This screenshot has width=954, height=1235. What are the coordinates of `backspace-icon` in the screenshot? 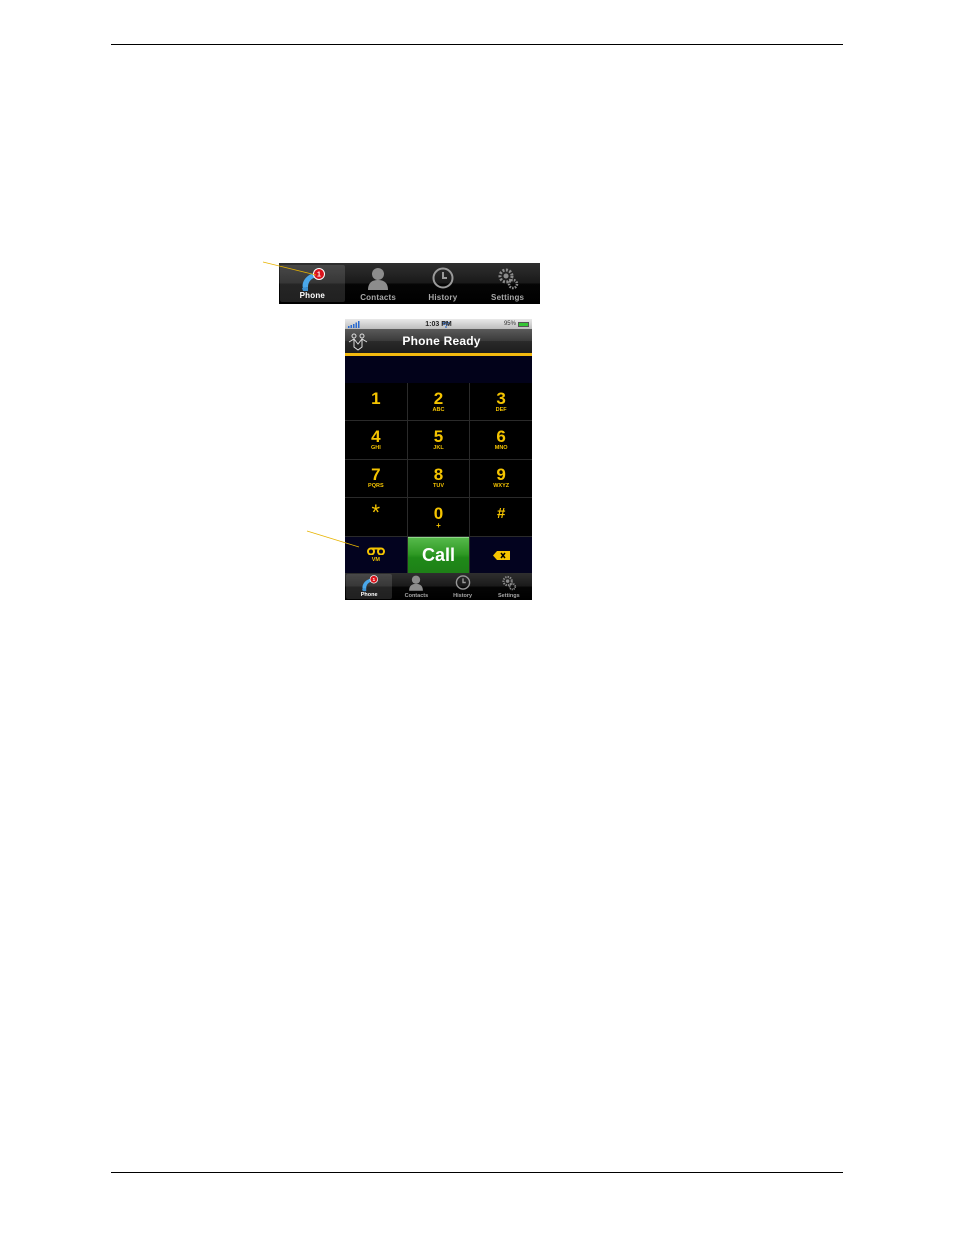 It's located at (501, 555).